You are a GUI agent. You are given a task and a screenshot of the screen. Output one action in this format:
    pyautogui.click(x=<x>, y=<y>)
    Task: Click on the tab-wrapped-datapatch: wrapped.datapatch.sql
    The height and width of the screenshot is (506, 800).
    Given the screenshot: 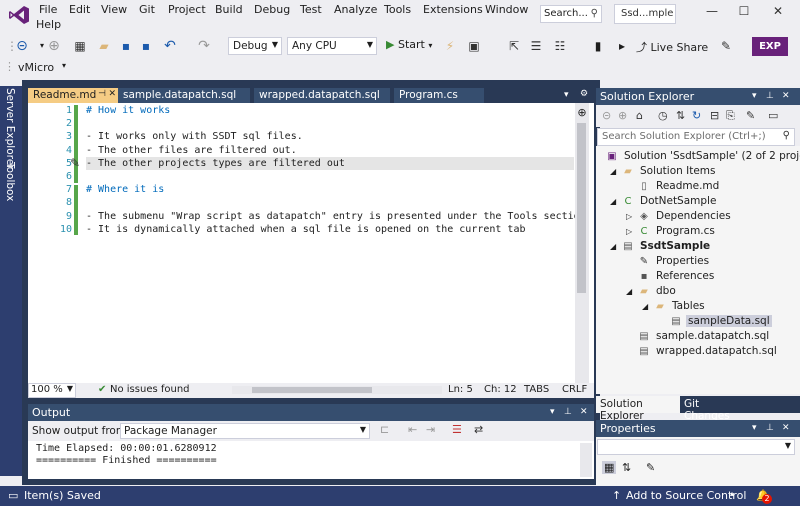 What is the action you would take?
    pyautogui.click(x=322, y=95)
    